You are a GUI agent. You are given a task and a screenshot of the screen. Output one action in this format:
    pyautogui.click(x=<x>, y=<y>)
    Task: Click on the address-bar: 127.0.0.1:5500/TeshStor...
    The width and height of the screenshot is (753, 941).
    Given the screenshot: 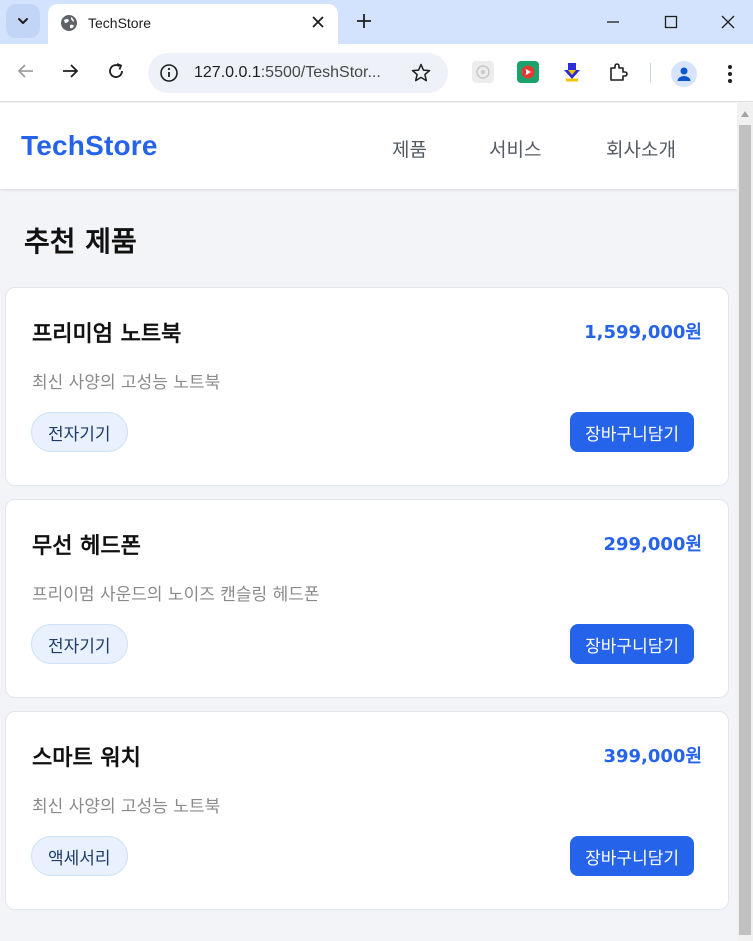 What is the action you would take?
    pyautogui.click(x=298, y=73)
    